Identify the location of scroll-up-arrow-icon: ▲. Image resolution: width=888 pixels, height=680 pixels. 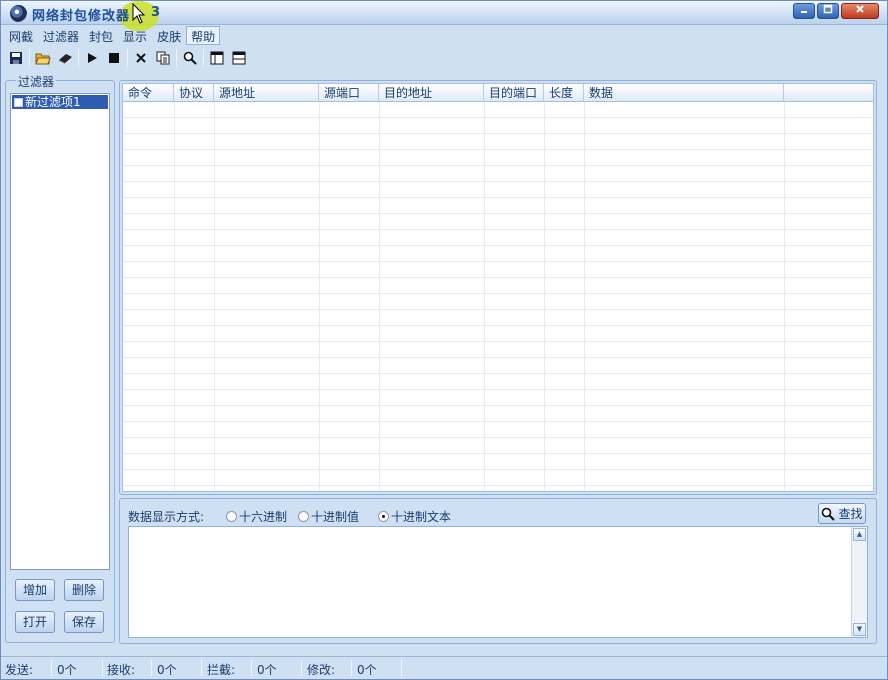
(859, 534).